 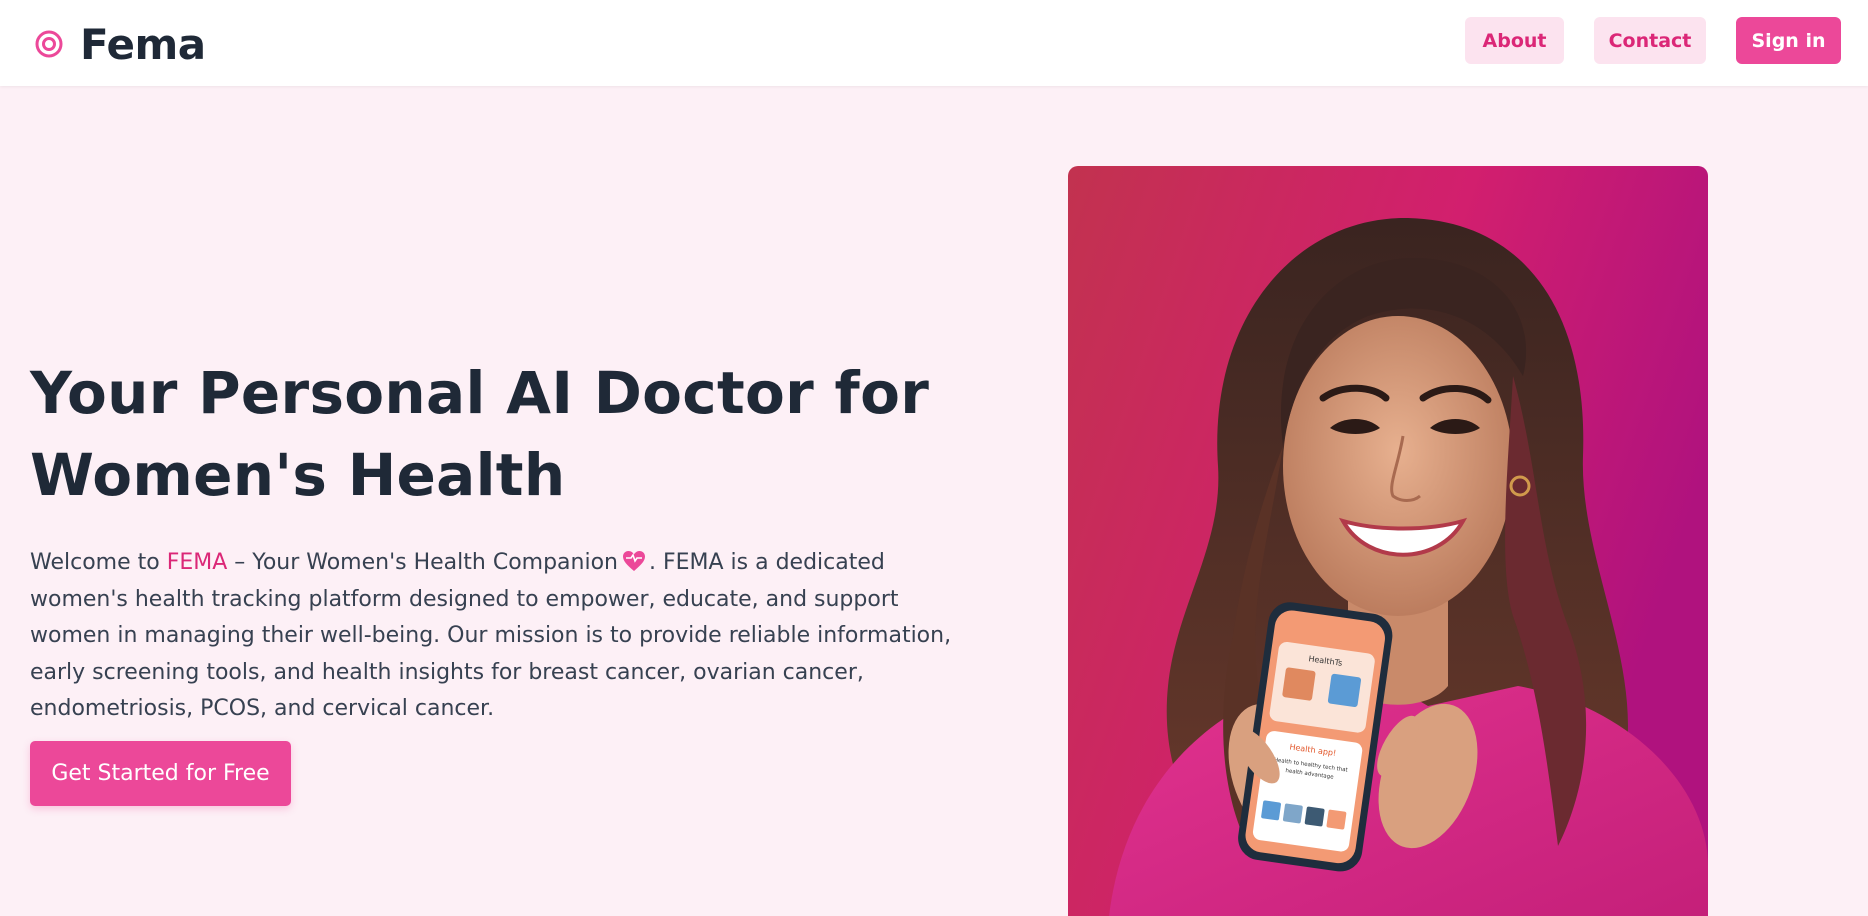 I want to click on brand-name: Fema, so click(x=143, y=44).